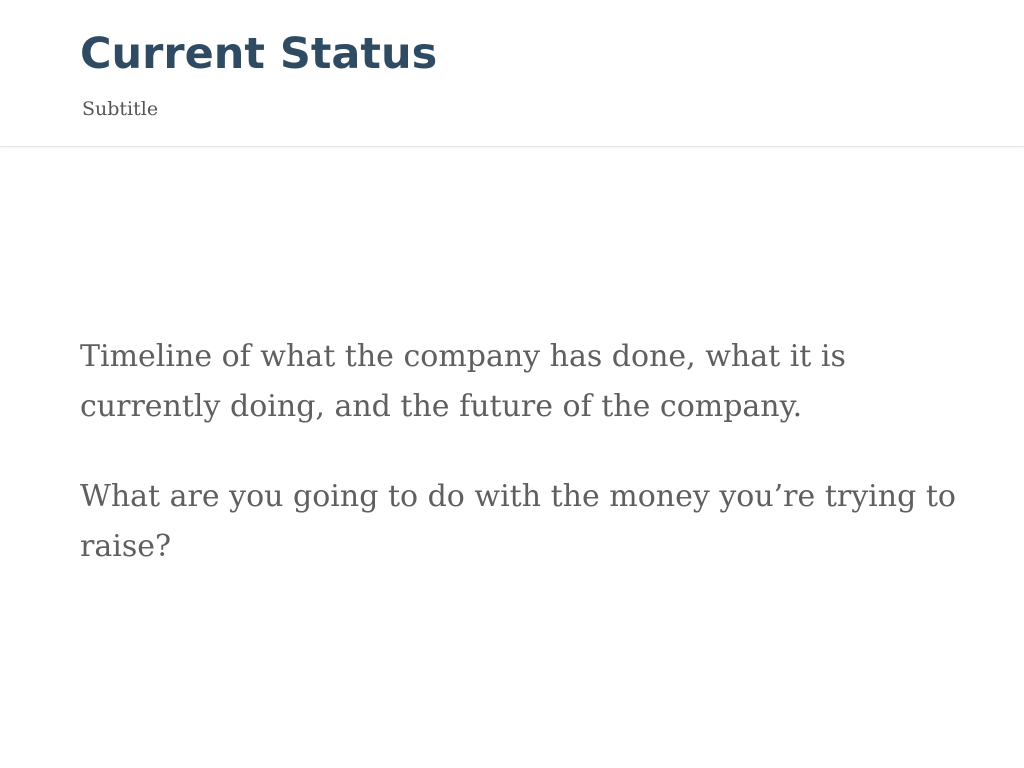 This screenshot has width=1024, height=768. What do you see at coordinates (259, 54) in the screenshot?
I see `page-title: Current Status` at bounding box center [259, 54].